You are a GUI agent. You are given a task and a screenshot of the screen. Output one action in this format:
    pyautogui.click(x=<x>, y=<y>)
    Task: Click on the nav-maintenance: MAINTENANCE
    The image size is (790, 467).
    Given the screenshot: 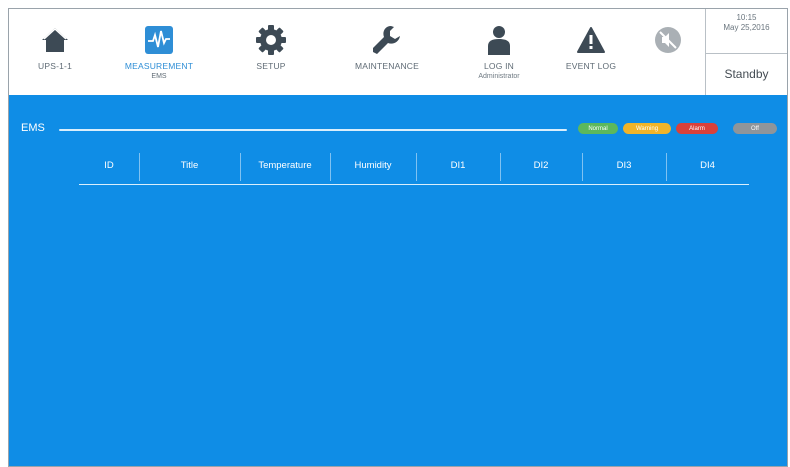 What is the action you would take?
    pyautogui.click(x=387, y=52)
    